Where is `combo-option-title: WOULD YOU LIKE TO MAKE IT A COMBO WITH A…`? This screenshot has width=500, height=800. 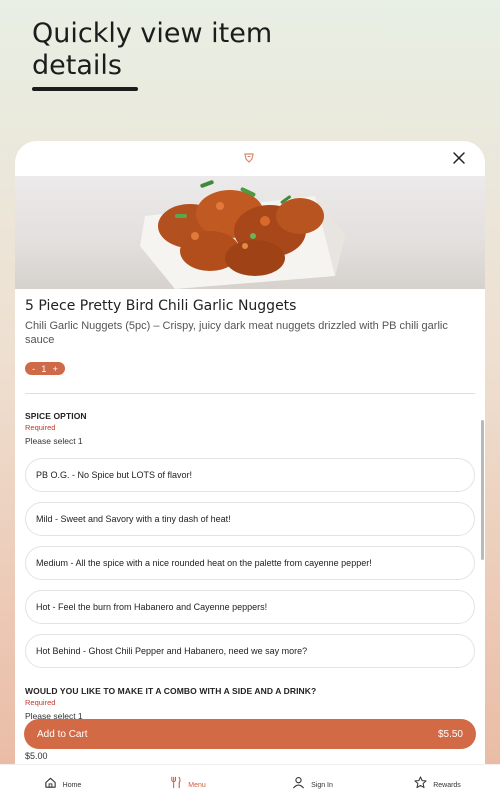
combo-option-title: WOULD YOU LIKE TO MAKE IT A COMBO WITH A… is located at coordinates (171, 691).